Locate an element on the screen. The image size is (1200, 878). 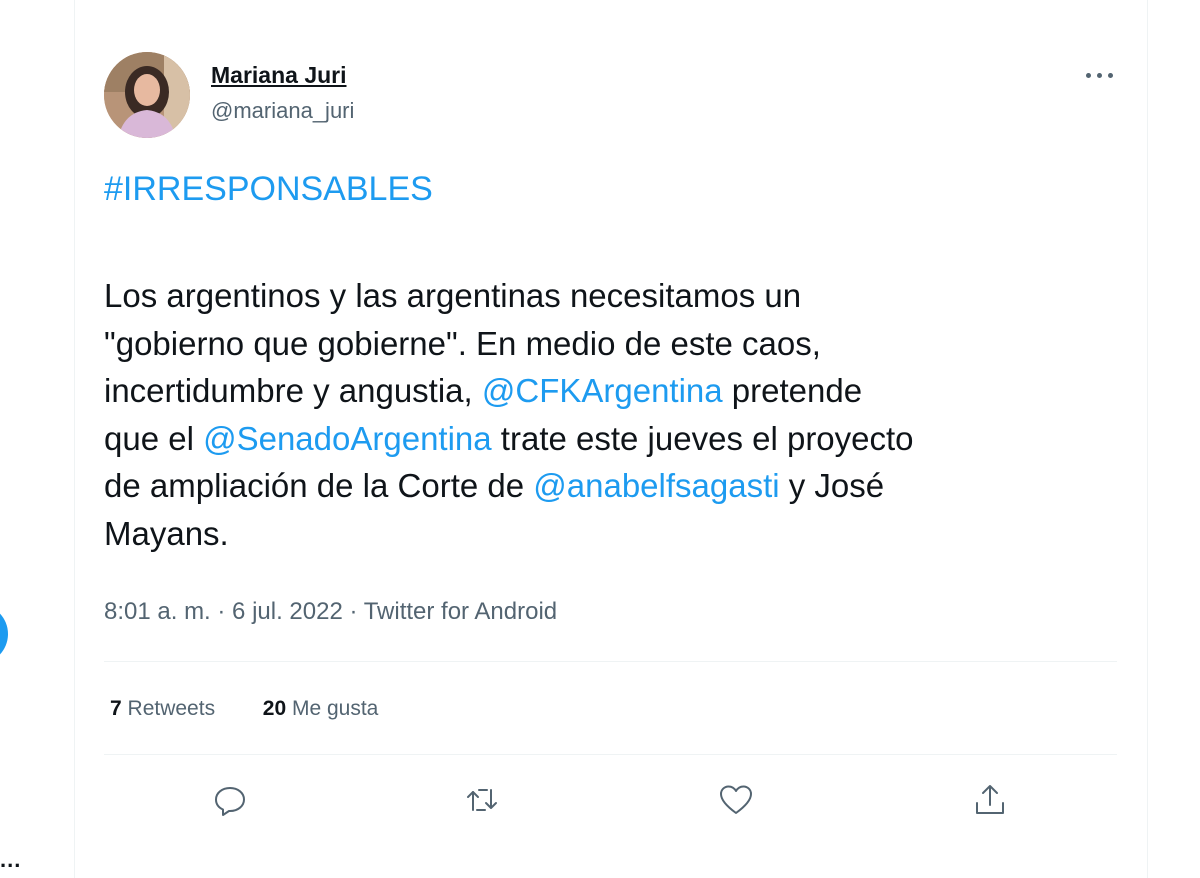
retweets-stat: 7 Retweets is located at coordinates (162, 708).